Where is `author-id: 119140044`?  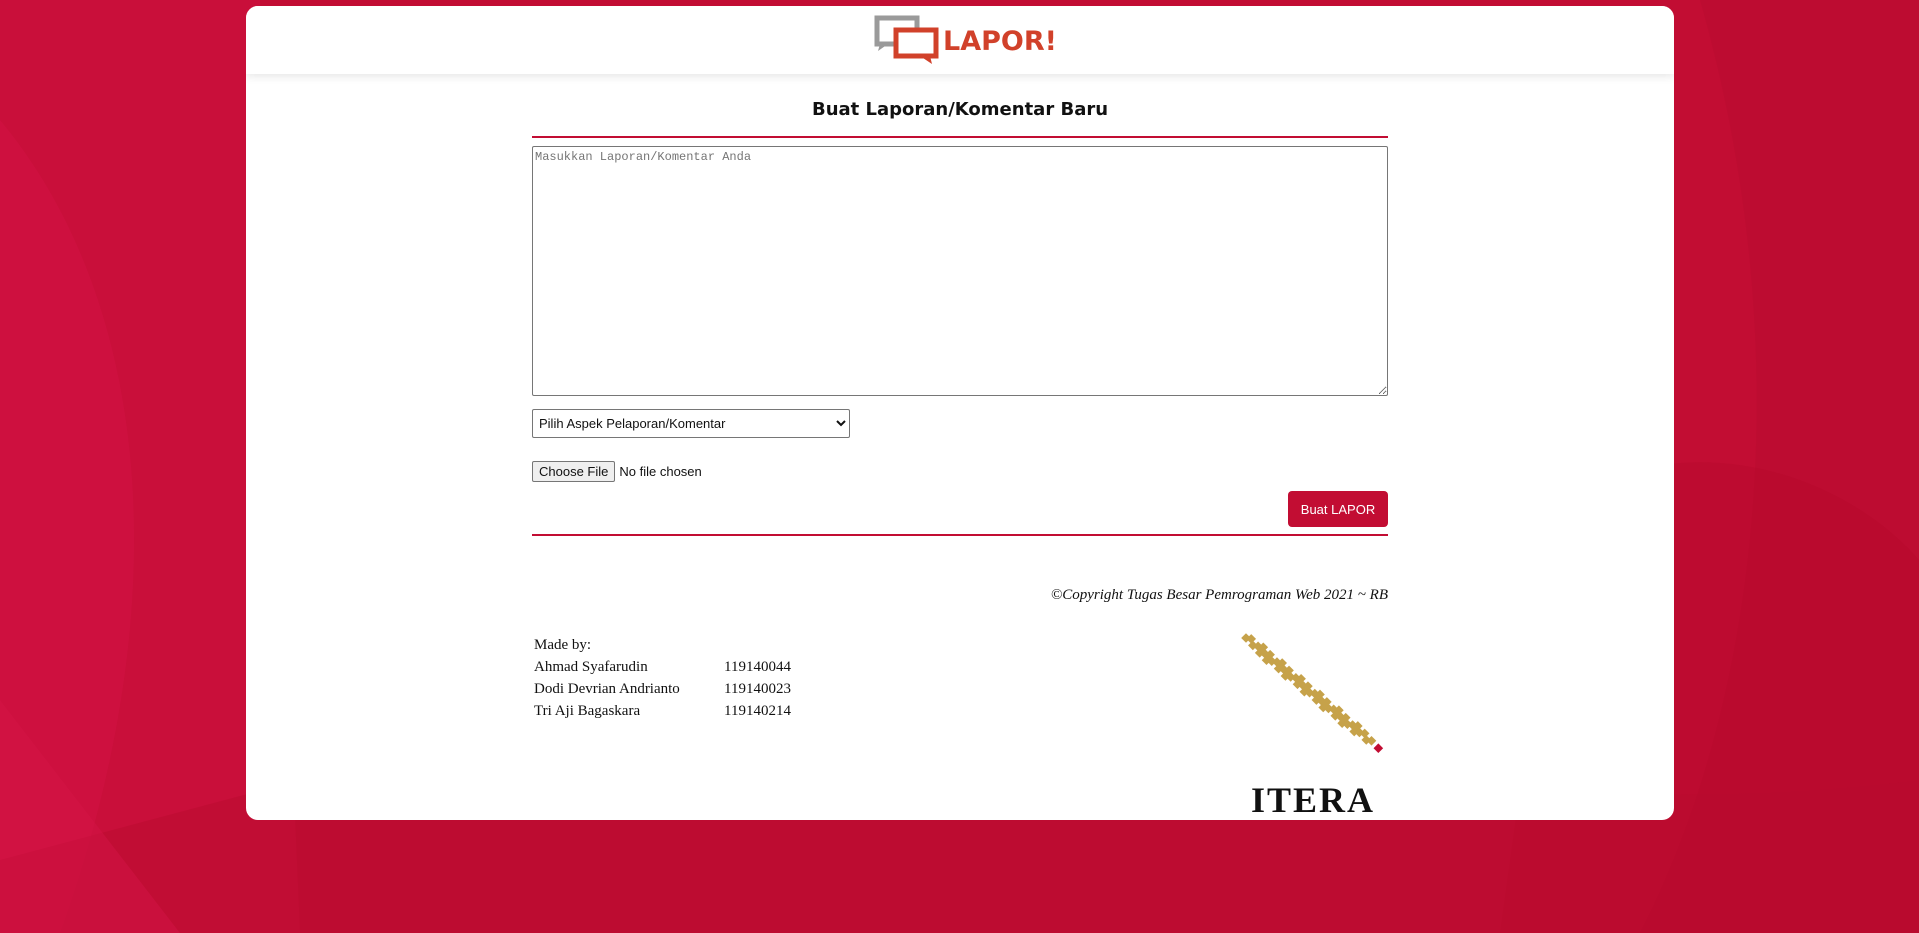
author-id: 119140044 is located at coordinates (757, 667).